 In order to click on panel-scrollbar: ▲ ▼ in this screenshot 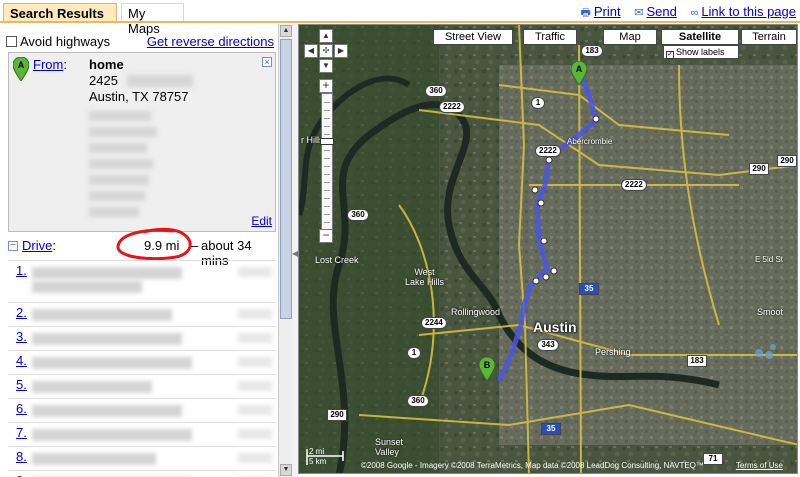, I will do `click(285, 250)`.